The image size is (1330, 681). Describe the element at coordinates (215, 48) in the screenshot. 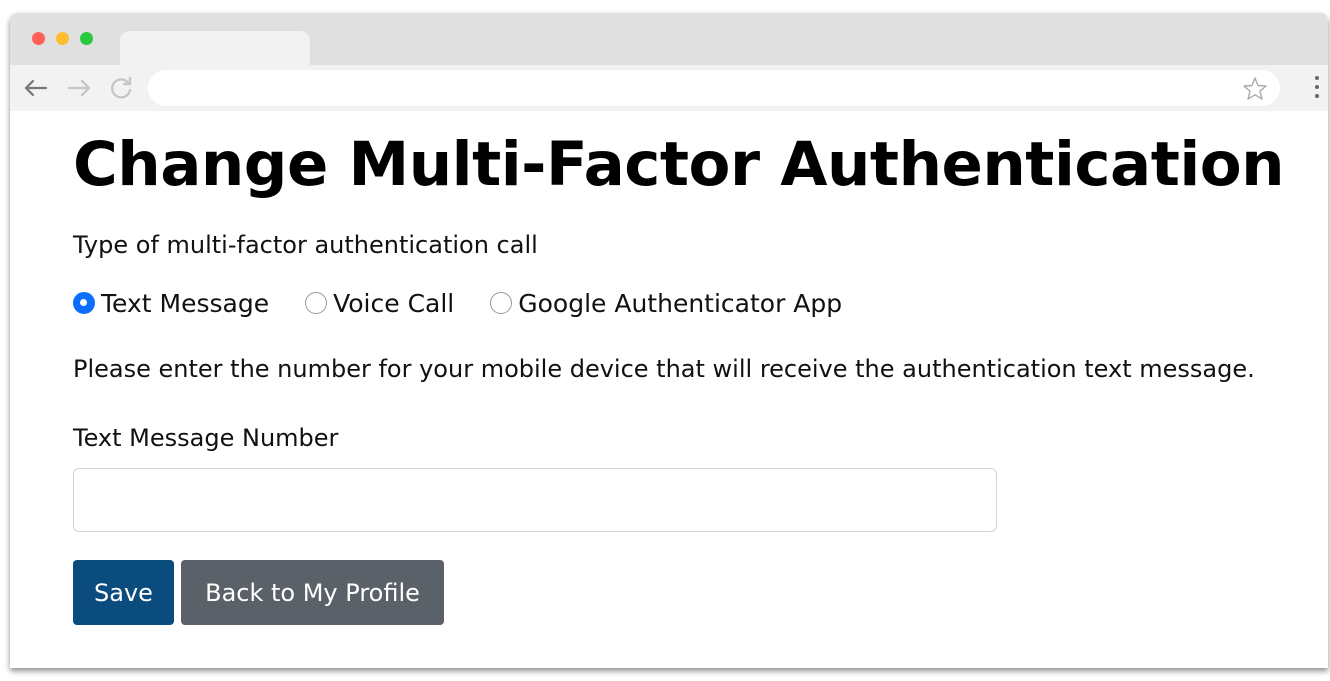

I see `browser-tab` at that location.